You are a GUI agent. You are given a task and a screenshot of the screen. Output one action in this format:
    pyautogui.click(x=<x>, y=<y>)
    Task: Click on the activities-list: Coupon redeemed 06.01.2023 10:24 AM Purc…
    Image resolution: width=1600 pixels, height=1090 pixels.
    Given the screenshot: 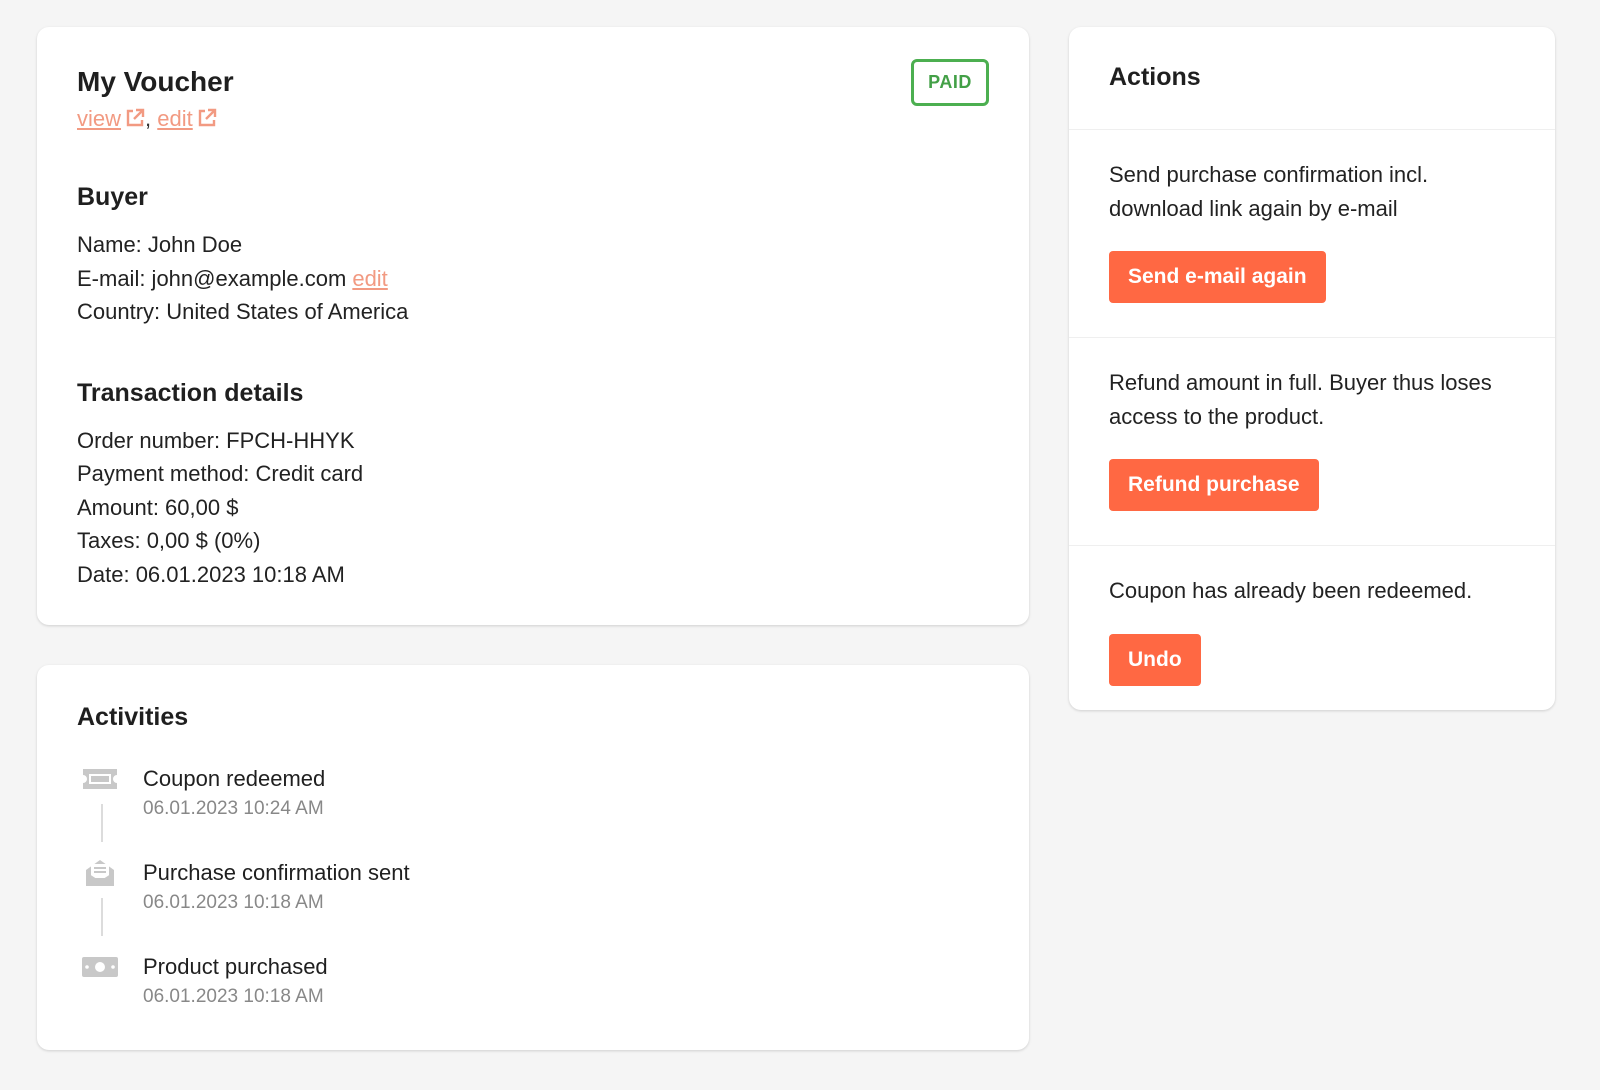 What is the action you would take?
    pyautogui.click(x=533, y=905)
    